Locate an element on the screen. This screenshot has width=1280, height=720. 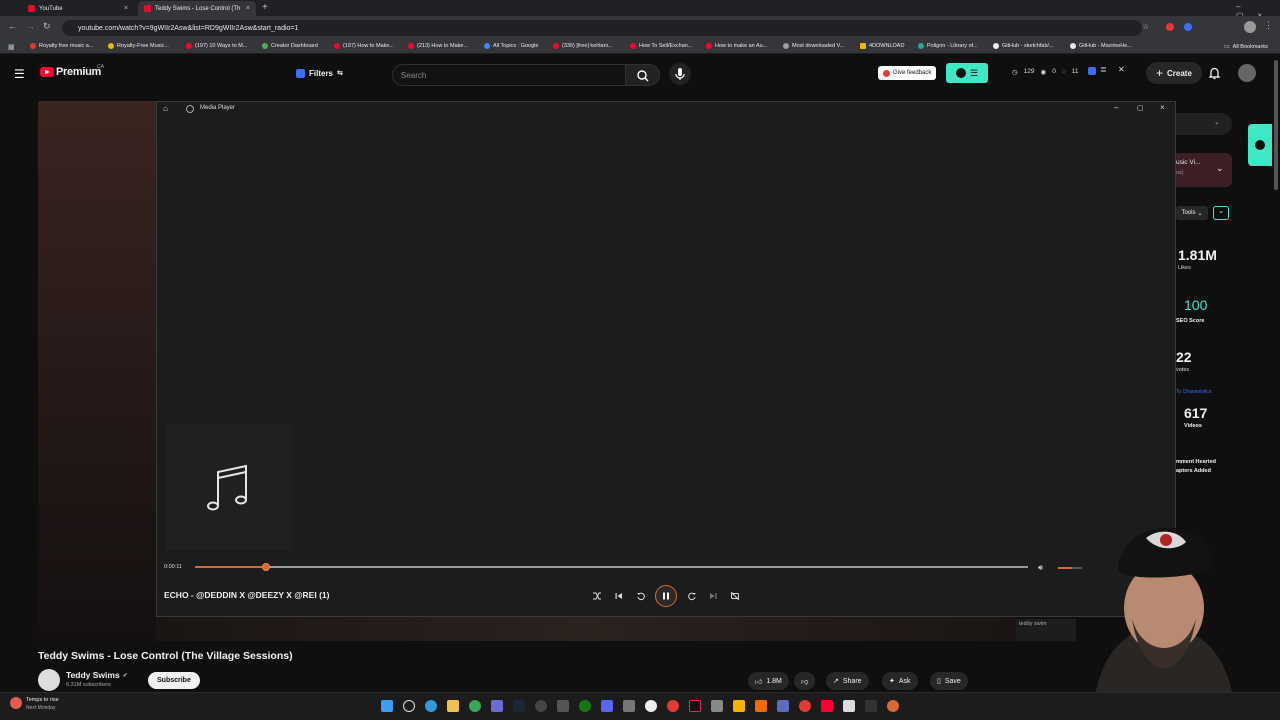
maximize-button: ▢ is located at coordinates (1140, 108).